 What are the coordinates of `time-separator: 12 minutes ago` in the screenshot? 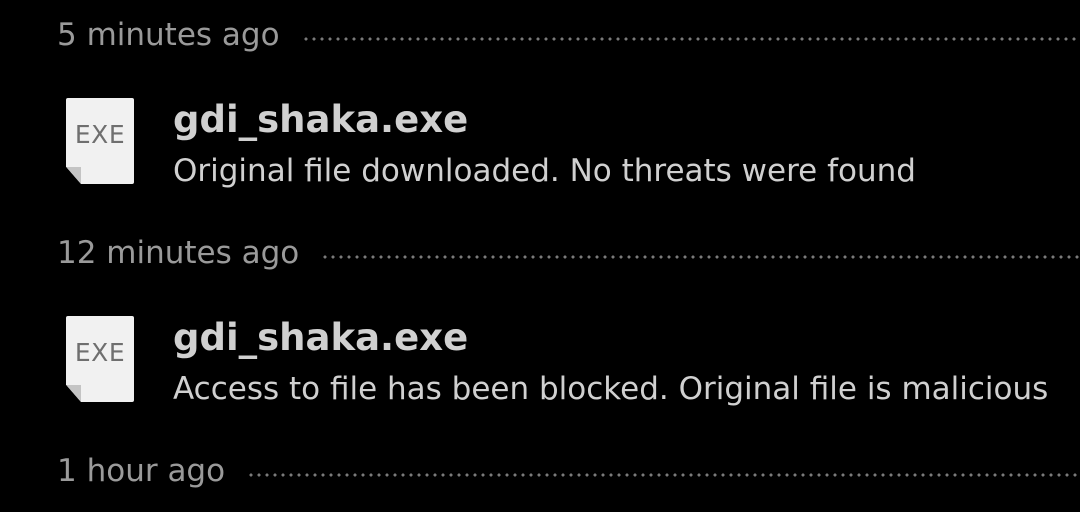 It's located at (568, 253).